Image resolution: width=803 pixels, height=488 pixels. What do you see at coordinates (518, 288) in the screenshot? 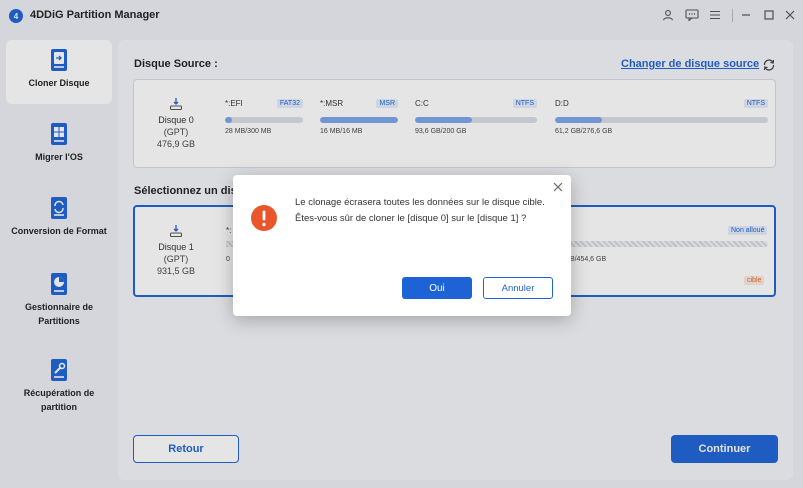
I see `cancel-button: Annuler` at bounding box center [518, 288].